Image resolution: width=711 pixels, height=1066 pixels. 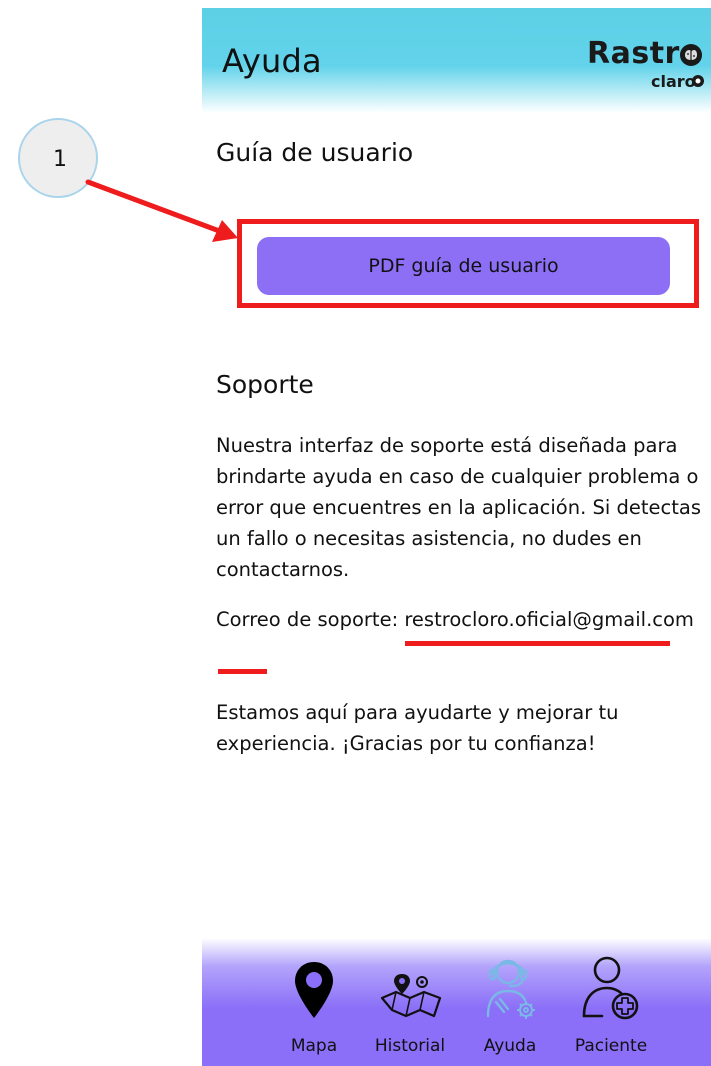 I want to click on pin-dot-icon, so click(x=698, y=81).